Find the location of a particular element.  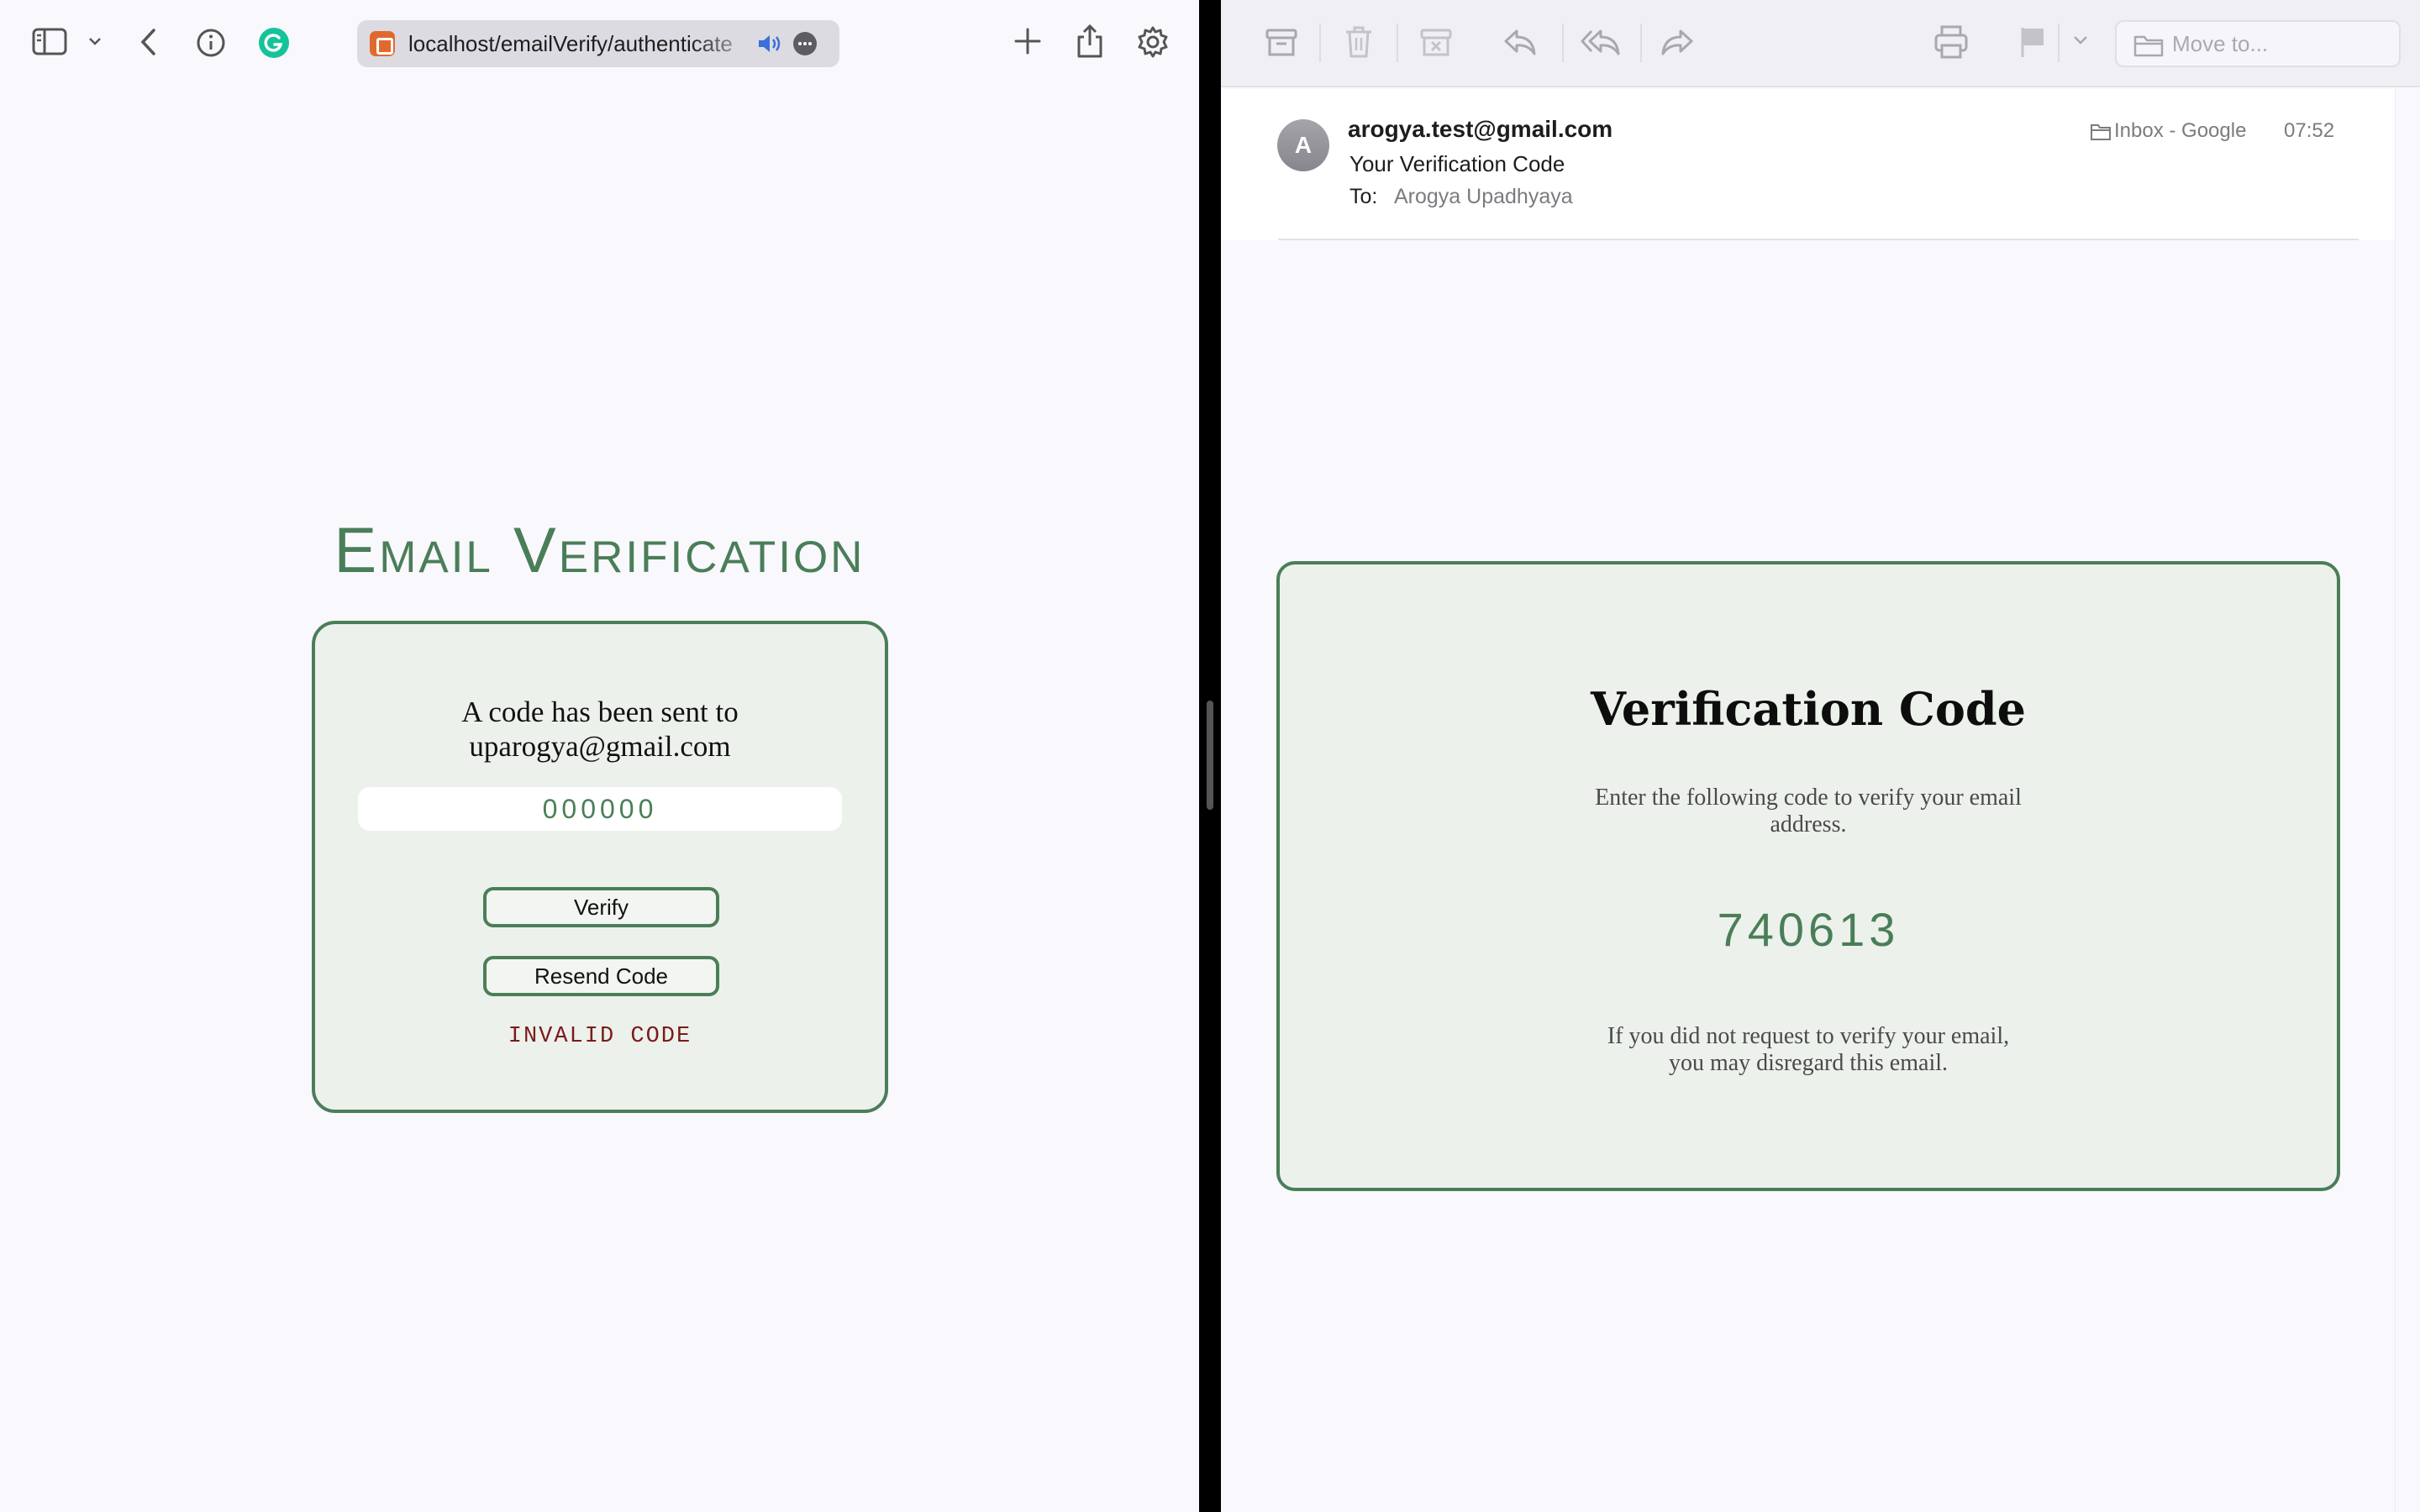

message-scrollbar is located at coordinates (2407, 800).